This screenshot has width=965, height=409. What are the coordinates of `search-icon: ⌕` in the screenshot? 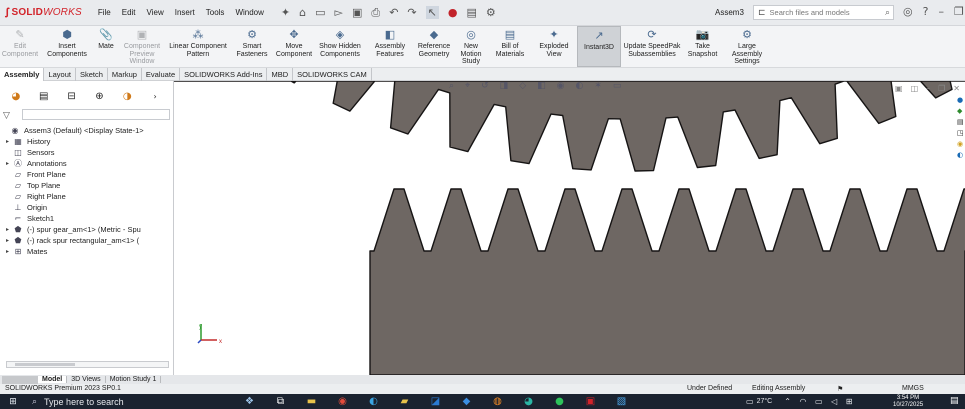 It's located at (887, 13).